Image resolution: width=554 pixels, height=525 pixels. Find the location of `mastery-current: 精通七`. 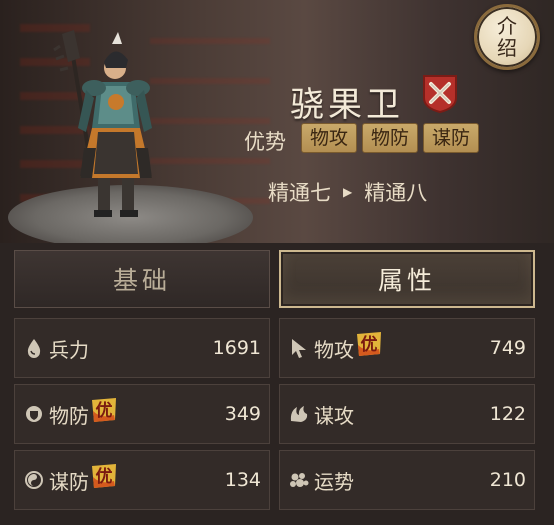

mastery-current: 精通七 is located at coordinates (299, 193).